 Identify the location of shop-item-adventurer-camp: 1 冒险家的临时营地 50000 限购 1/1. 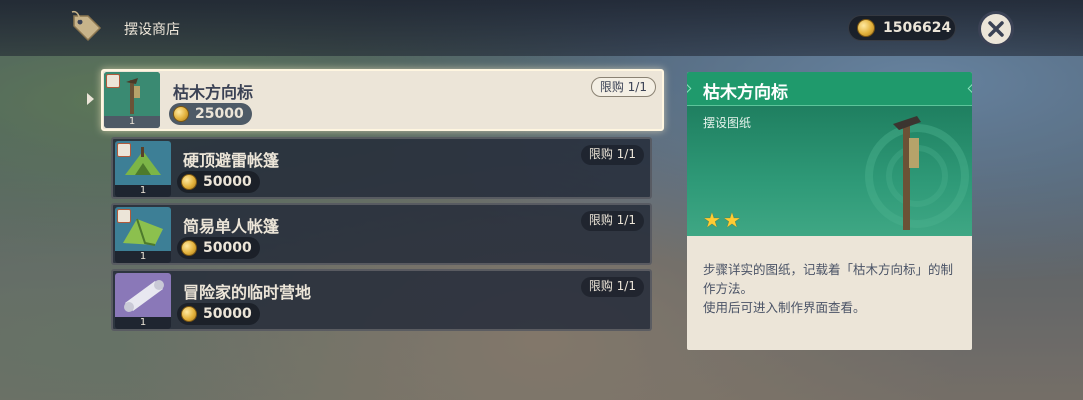
(381, 300).